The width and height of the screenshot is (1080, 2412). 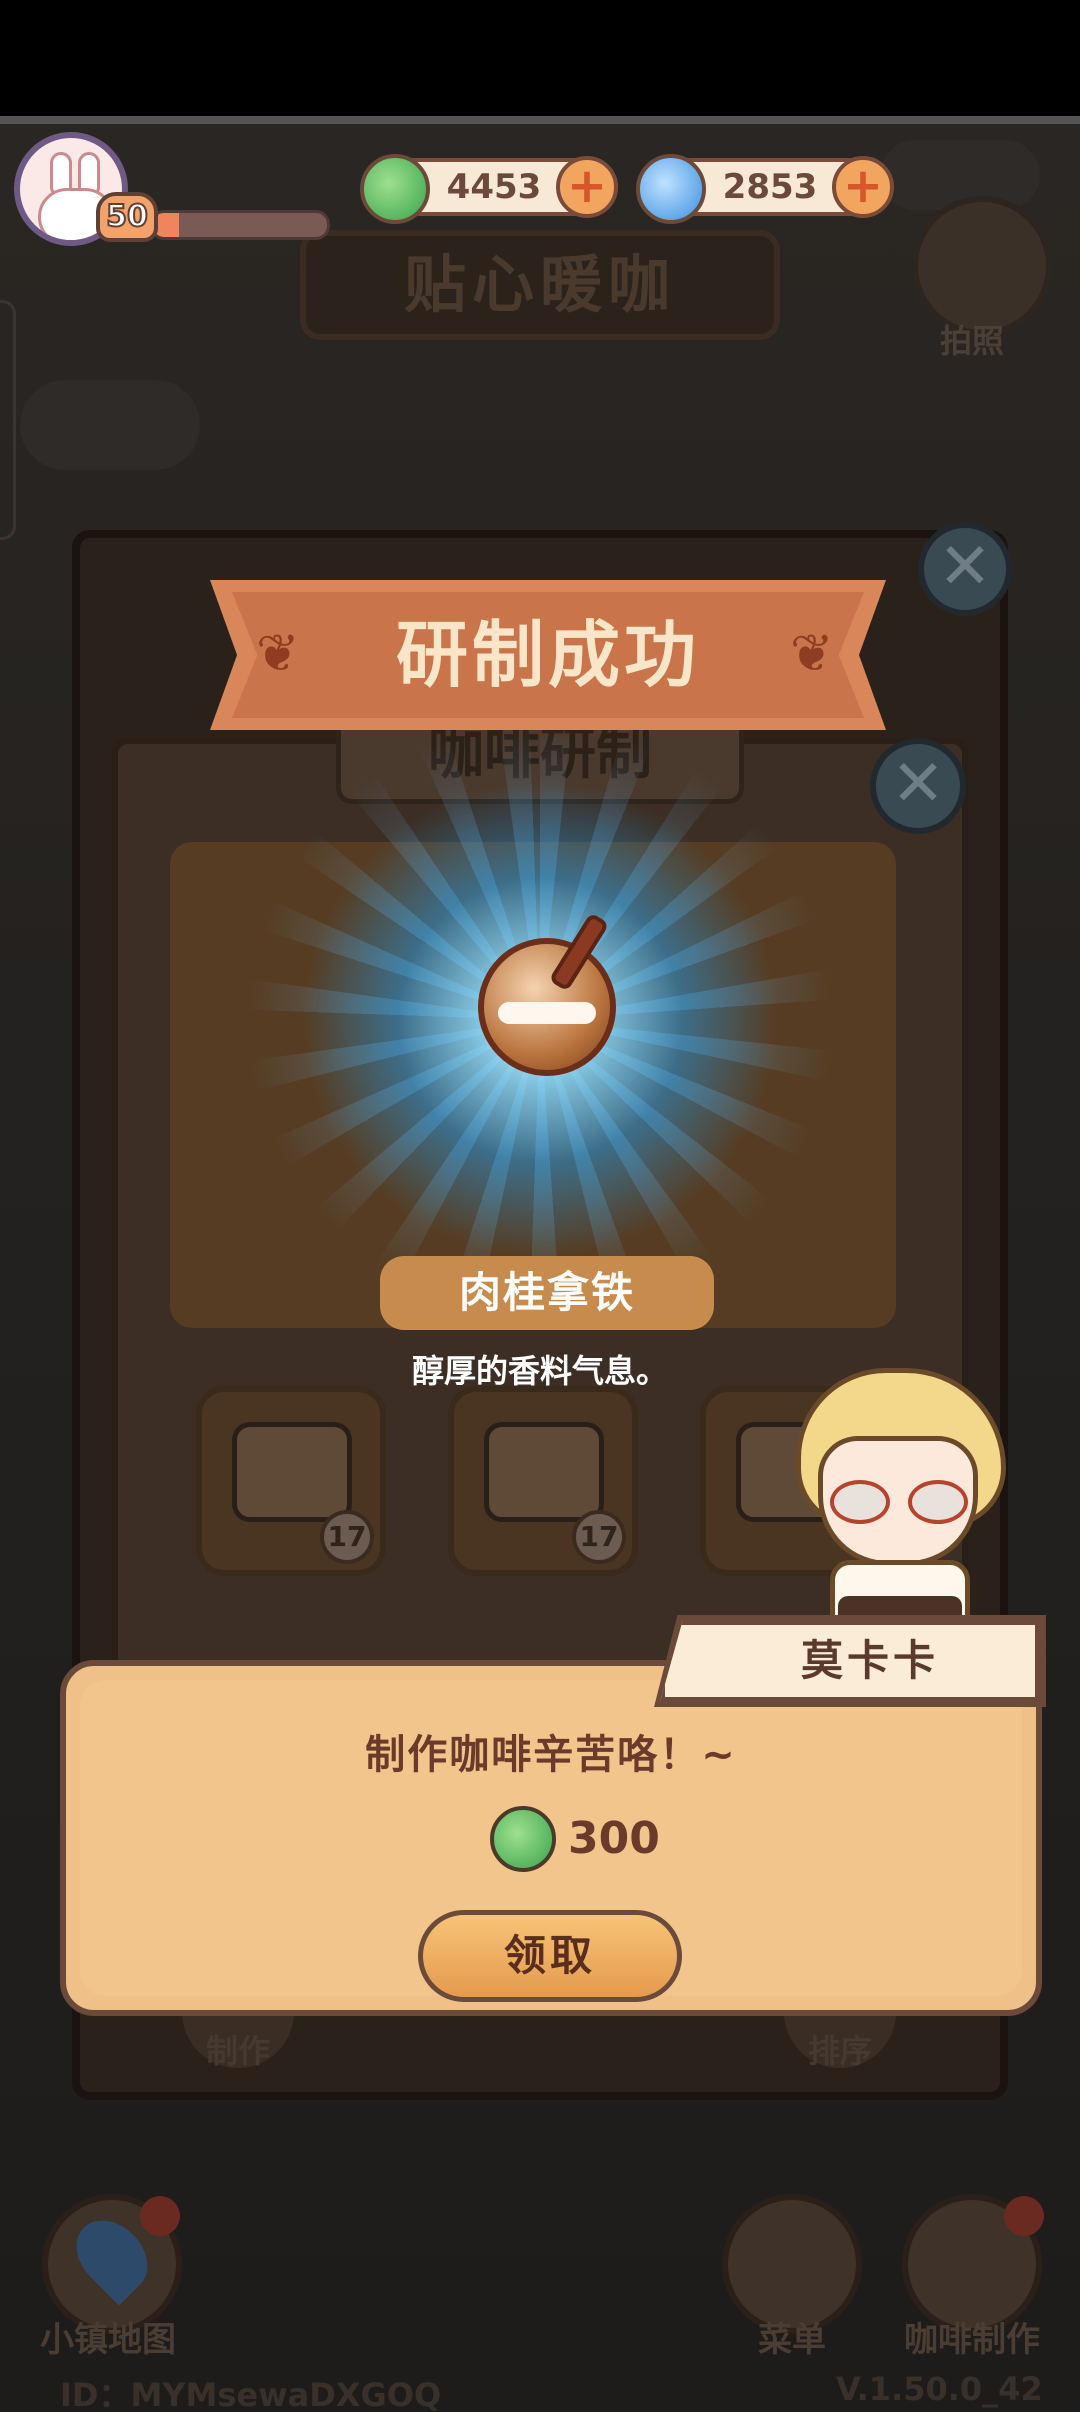 I want to click on menu-label: 菜单, so click(x=792, y=2340).